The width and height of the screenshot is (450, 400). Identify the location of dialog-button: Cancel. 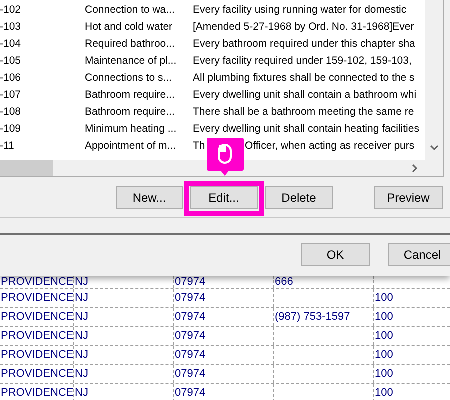
(419, 254).